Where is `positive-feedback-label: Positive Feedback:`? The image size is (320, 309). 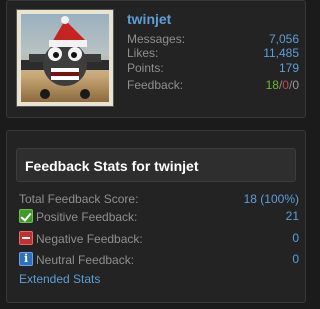
positive-feedback-label: Positive Feedback: is located at coordinates (87, 217).